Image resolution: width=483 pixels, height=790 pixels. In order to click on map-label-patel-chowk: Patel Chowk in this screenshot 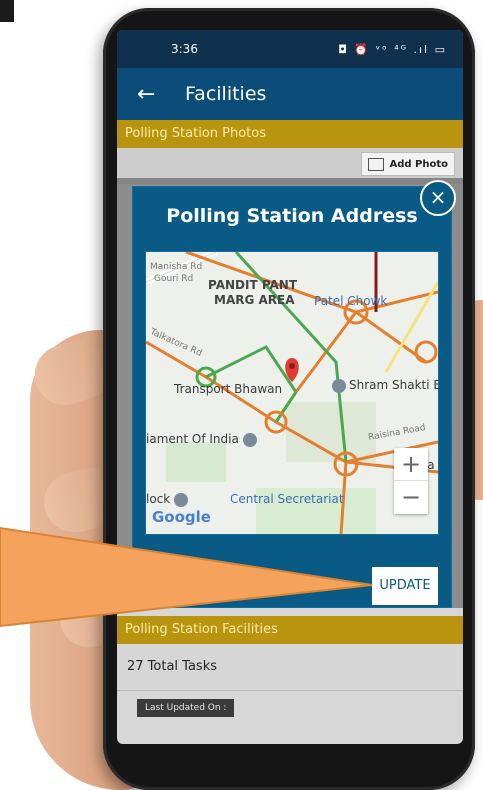, I will do `click(351, 301)`.